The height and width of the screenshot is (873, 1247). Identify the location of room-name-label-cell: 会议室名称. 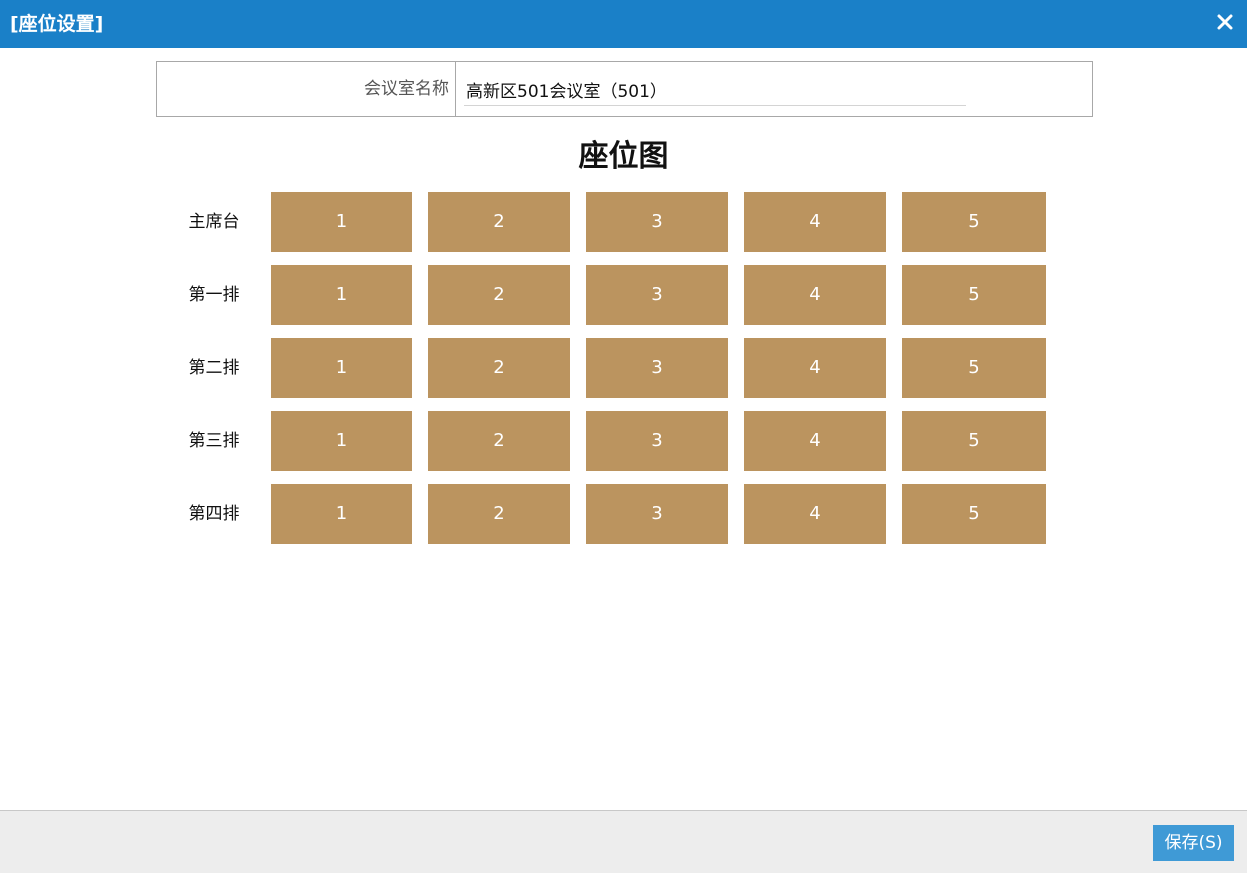
(306, 89).